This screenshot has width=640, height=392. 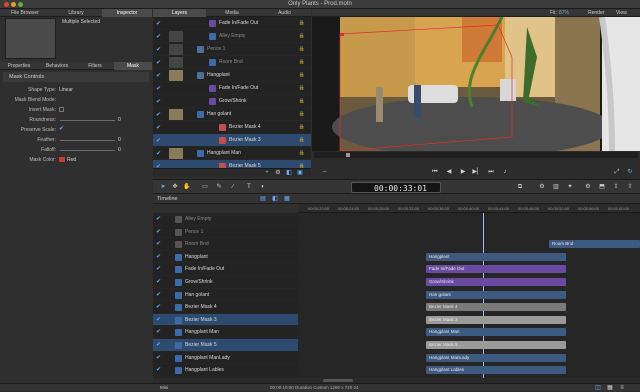 What do you see at coordinates (225, 295) in the screenshot?
I see `track-row: ✔ Han golant` at bounding box center [225, 295].